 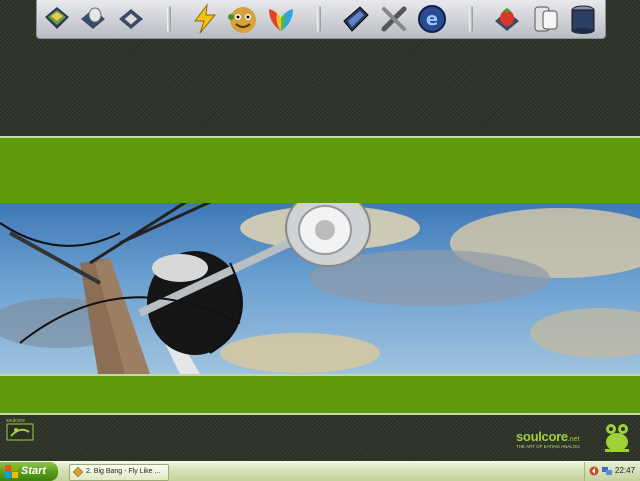 What do you see at coordinates (507, 19) in the screenshot?
I see `strawberry-icon` at bounding box center [507, 19].